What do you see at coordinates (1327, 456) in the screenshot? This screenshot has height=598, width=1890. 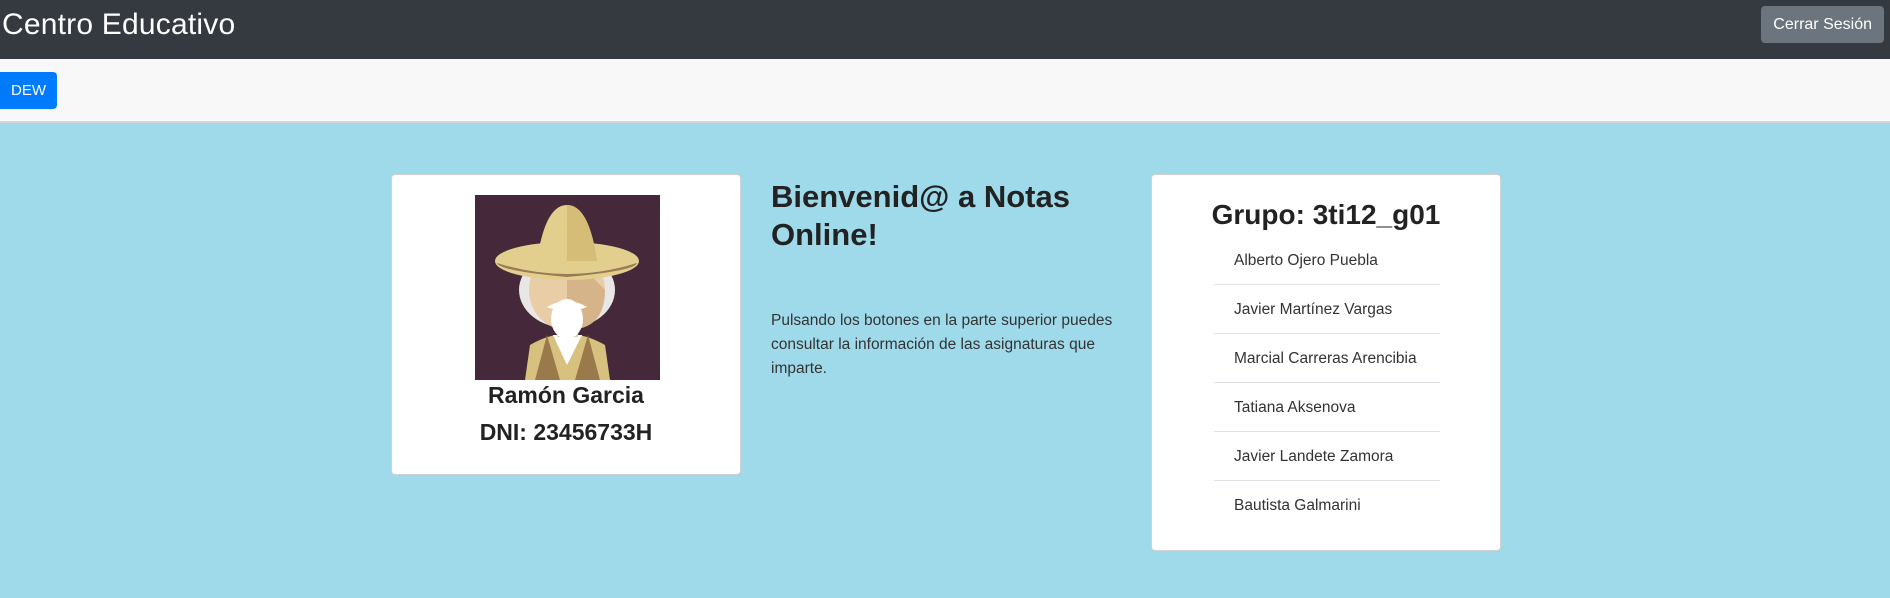 I see `student-list-item: Javier Landete Zamora` at bounding box center [1327, 456].